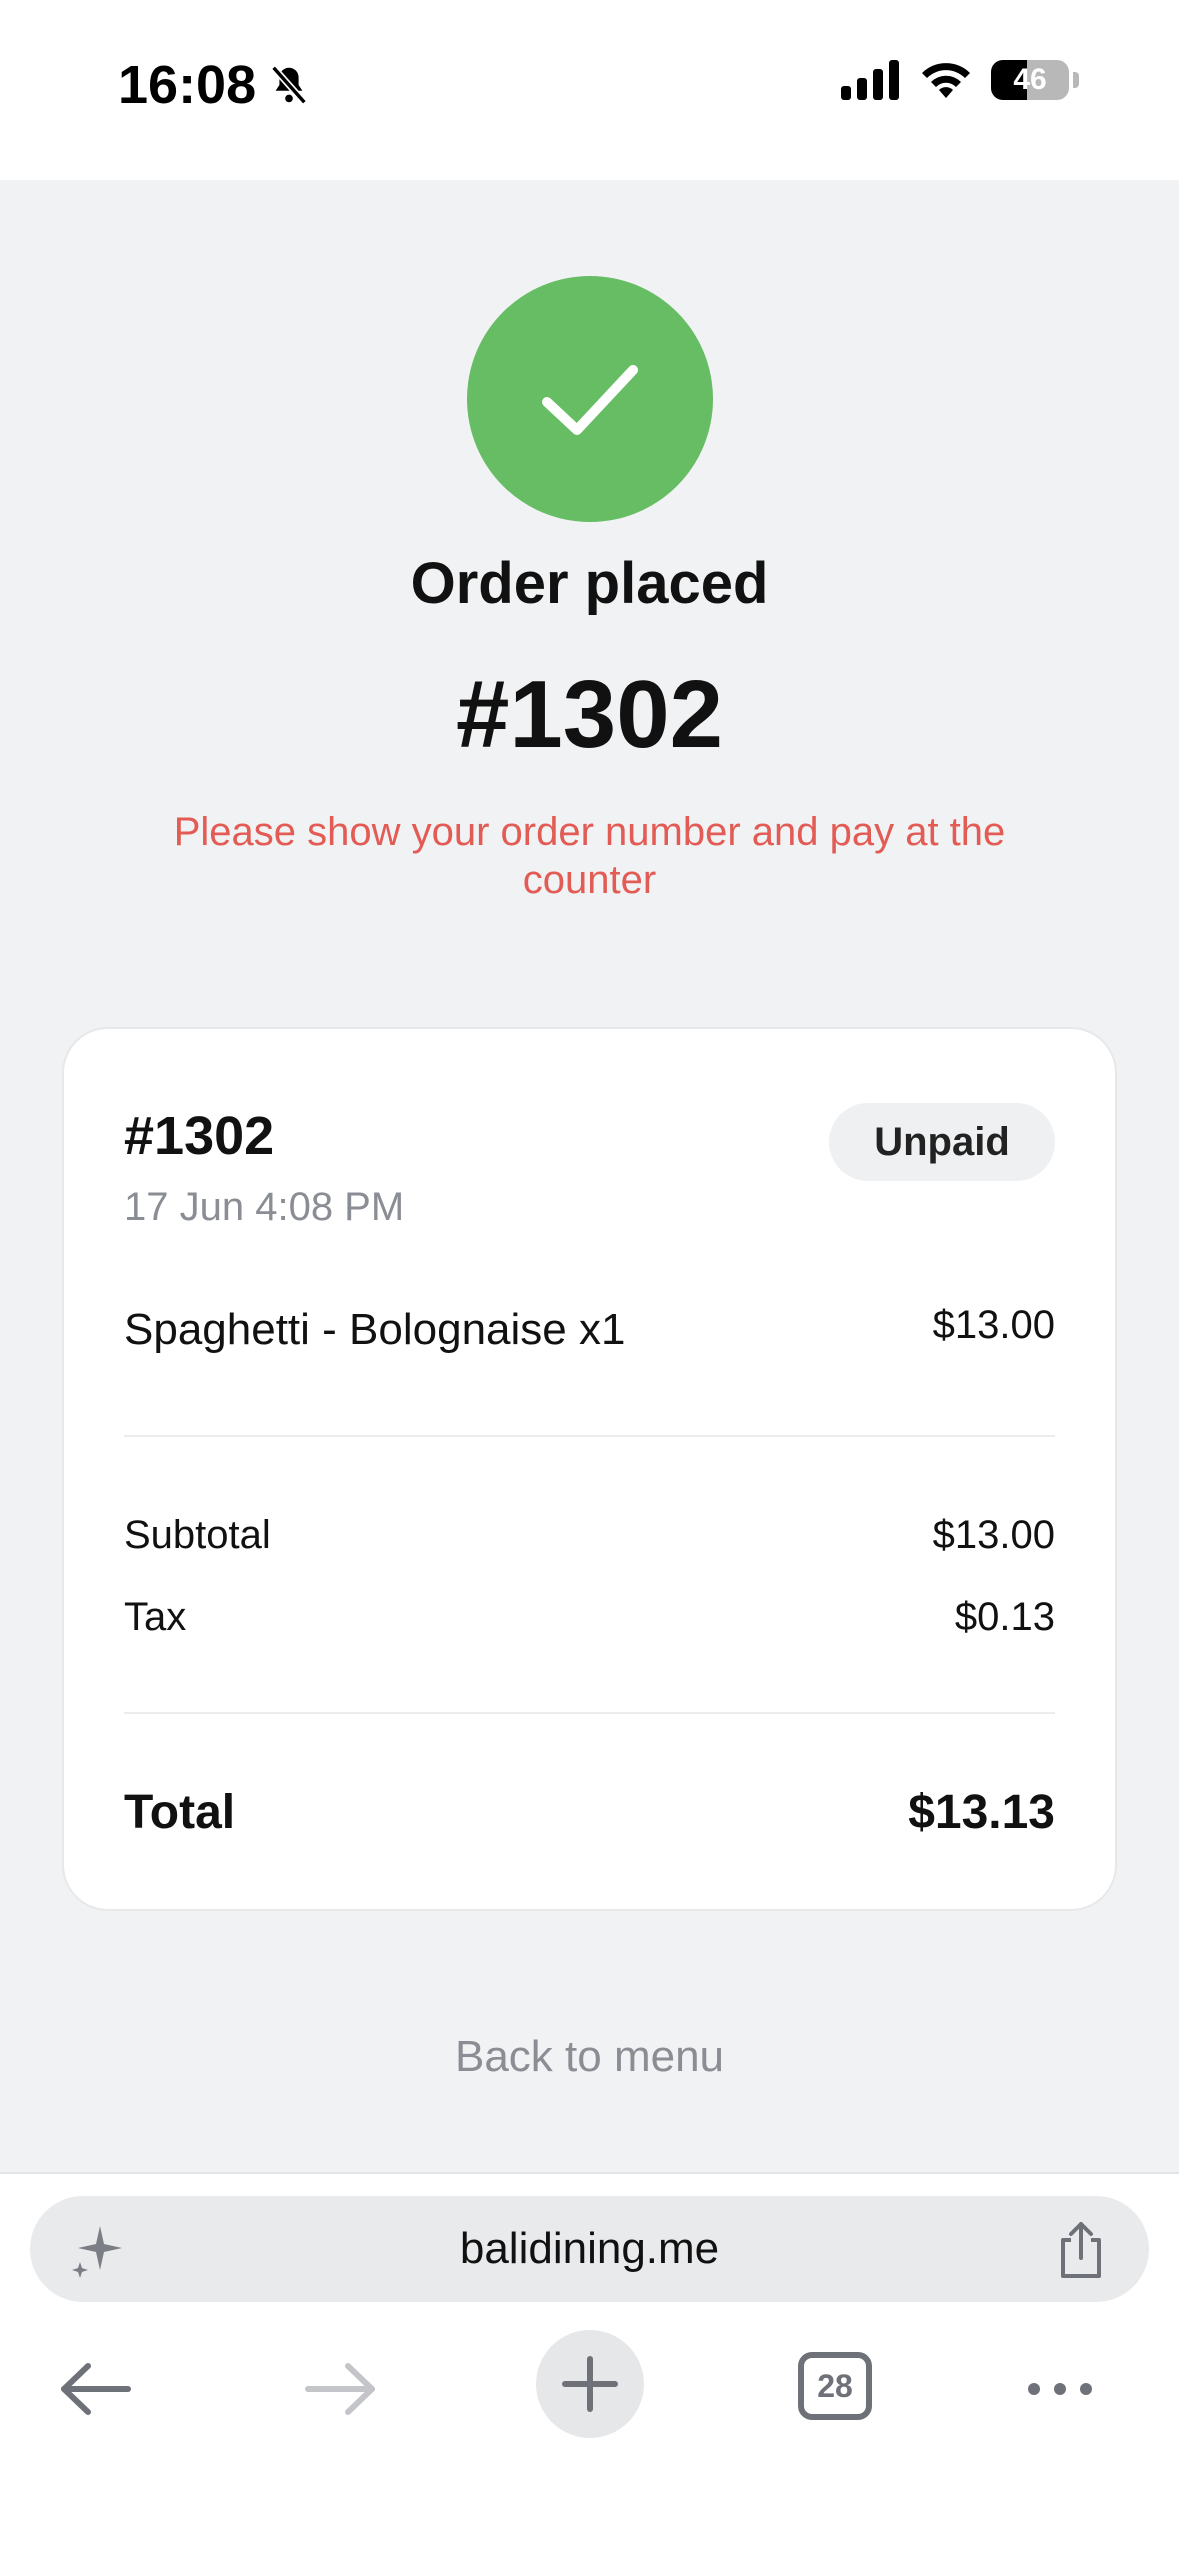 Image resolution: width=1179 pixels, height=2556 pixels. I want to click on share-icon, so click(1081, 2250).